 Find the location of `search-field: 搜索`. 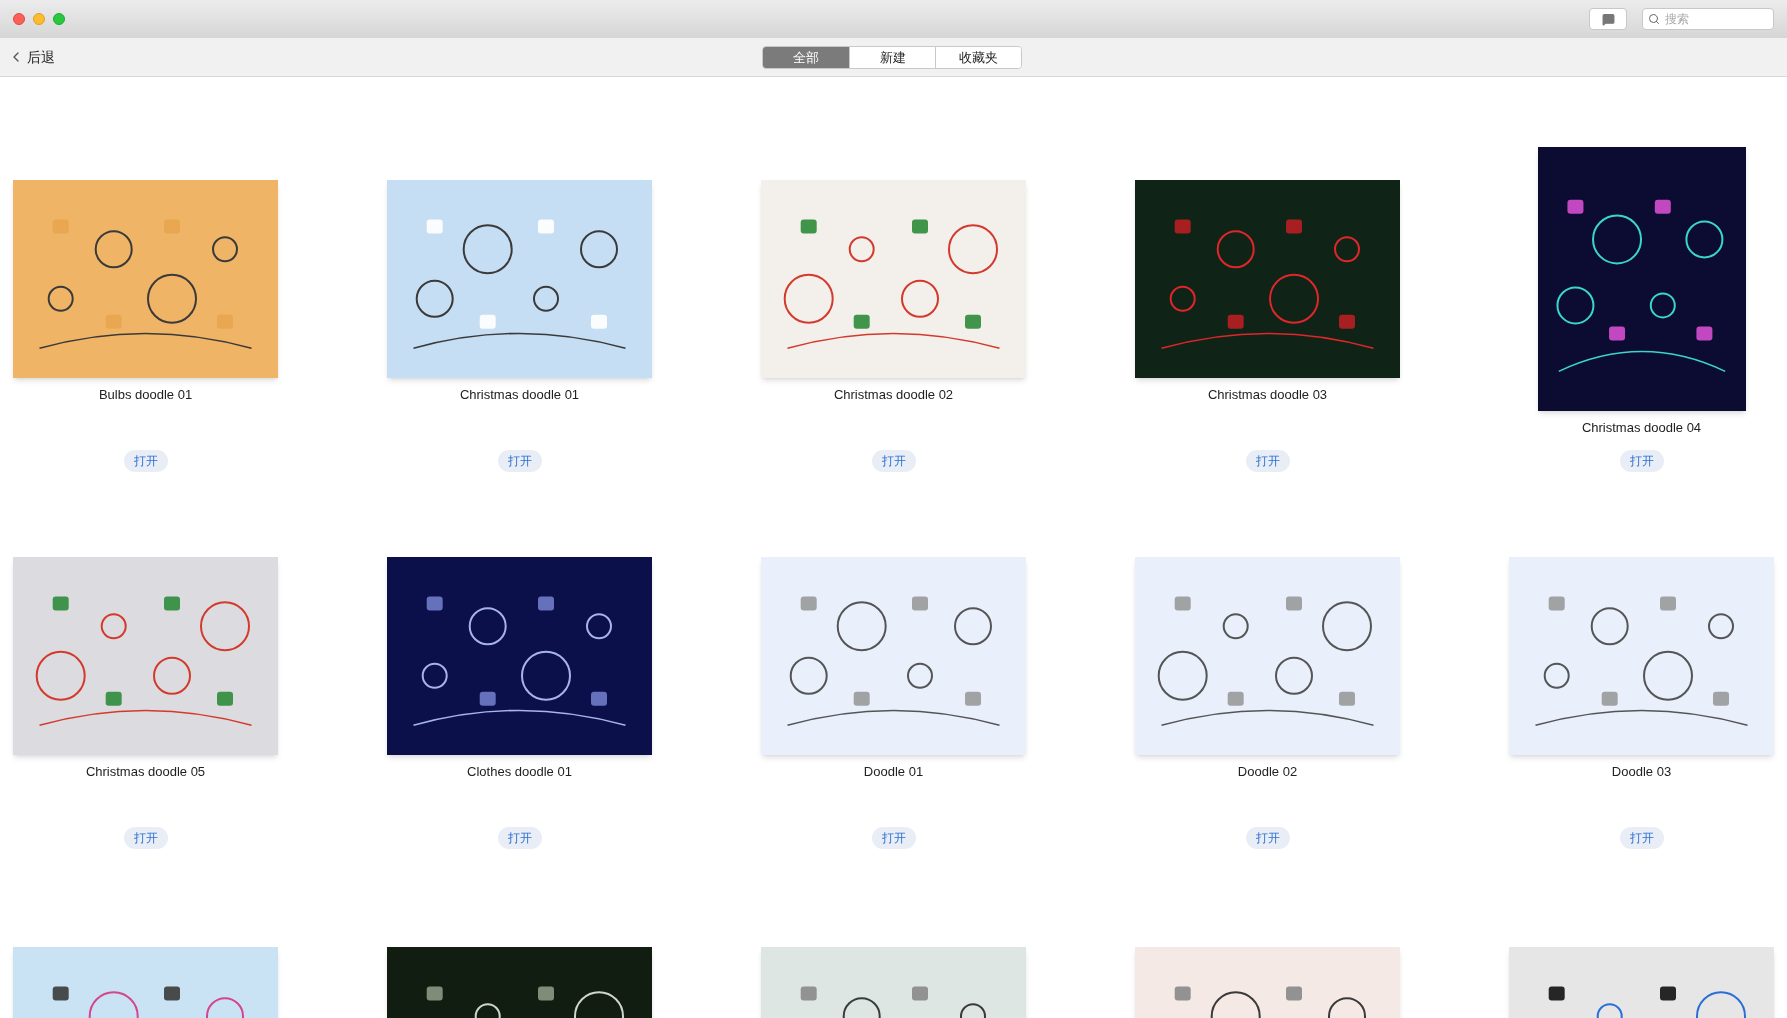

search-field: 搜索 is located at coordinates (1708, 19).